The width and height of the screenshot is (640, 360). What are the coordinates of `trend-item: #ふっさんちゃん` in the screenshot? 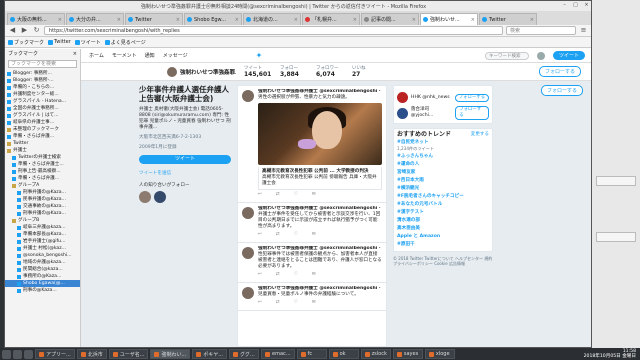 It's located at (443, 157).